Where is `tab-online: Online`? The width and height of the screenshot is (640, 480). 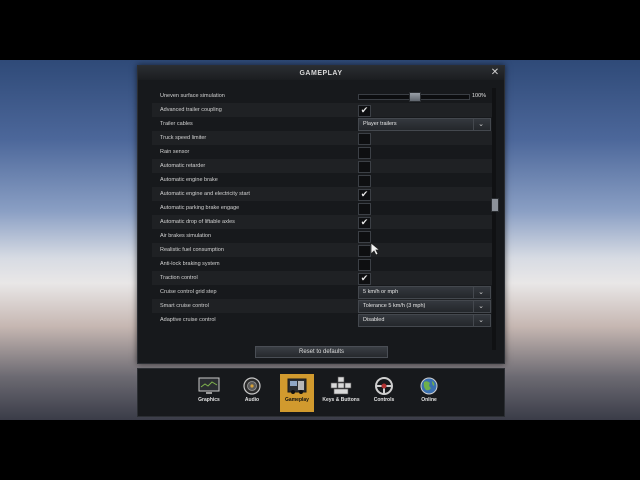 tab-online: Online is located at coordinates (429, 393).